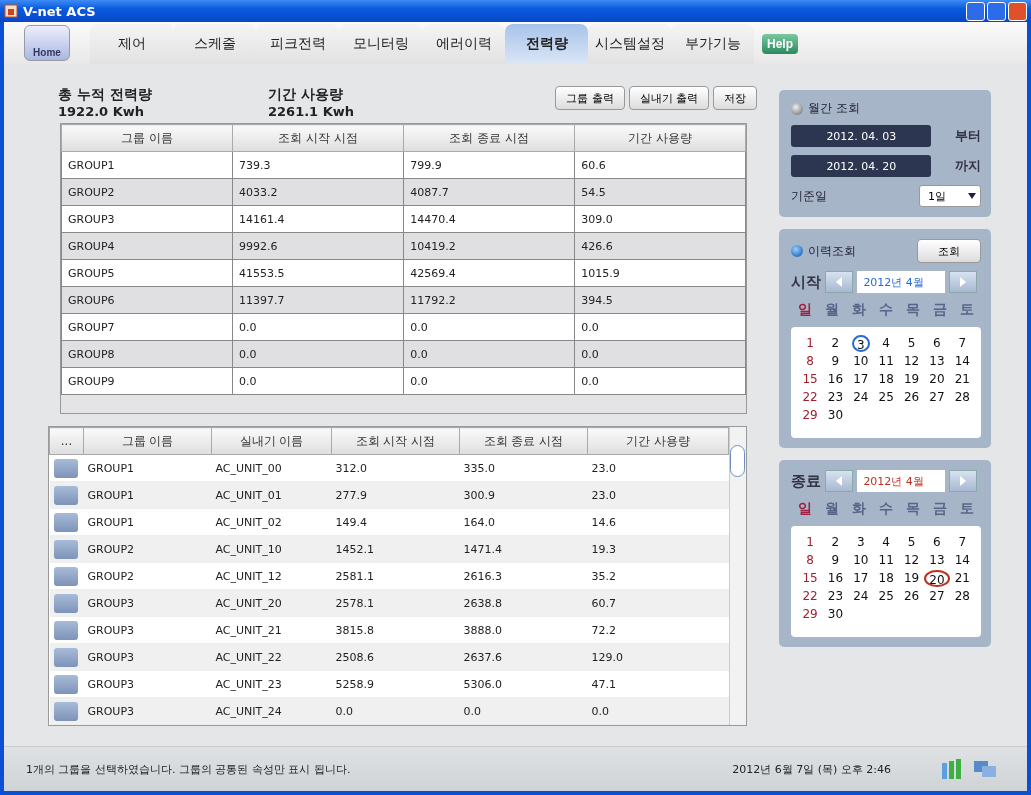 Image resolution: width=1031 pixels, height=795 pixels. What do you see at coordinates (380, 44) in the screenshot?
I see `tab: 모니터링` at bounding box center [380, 44].